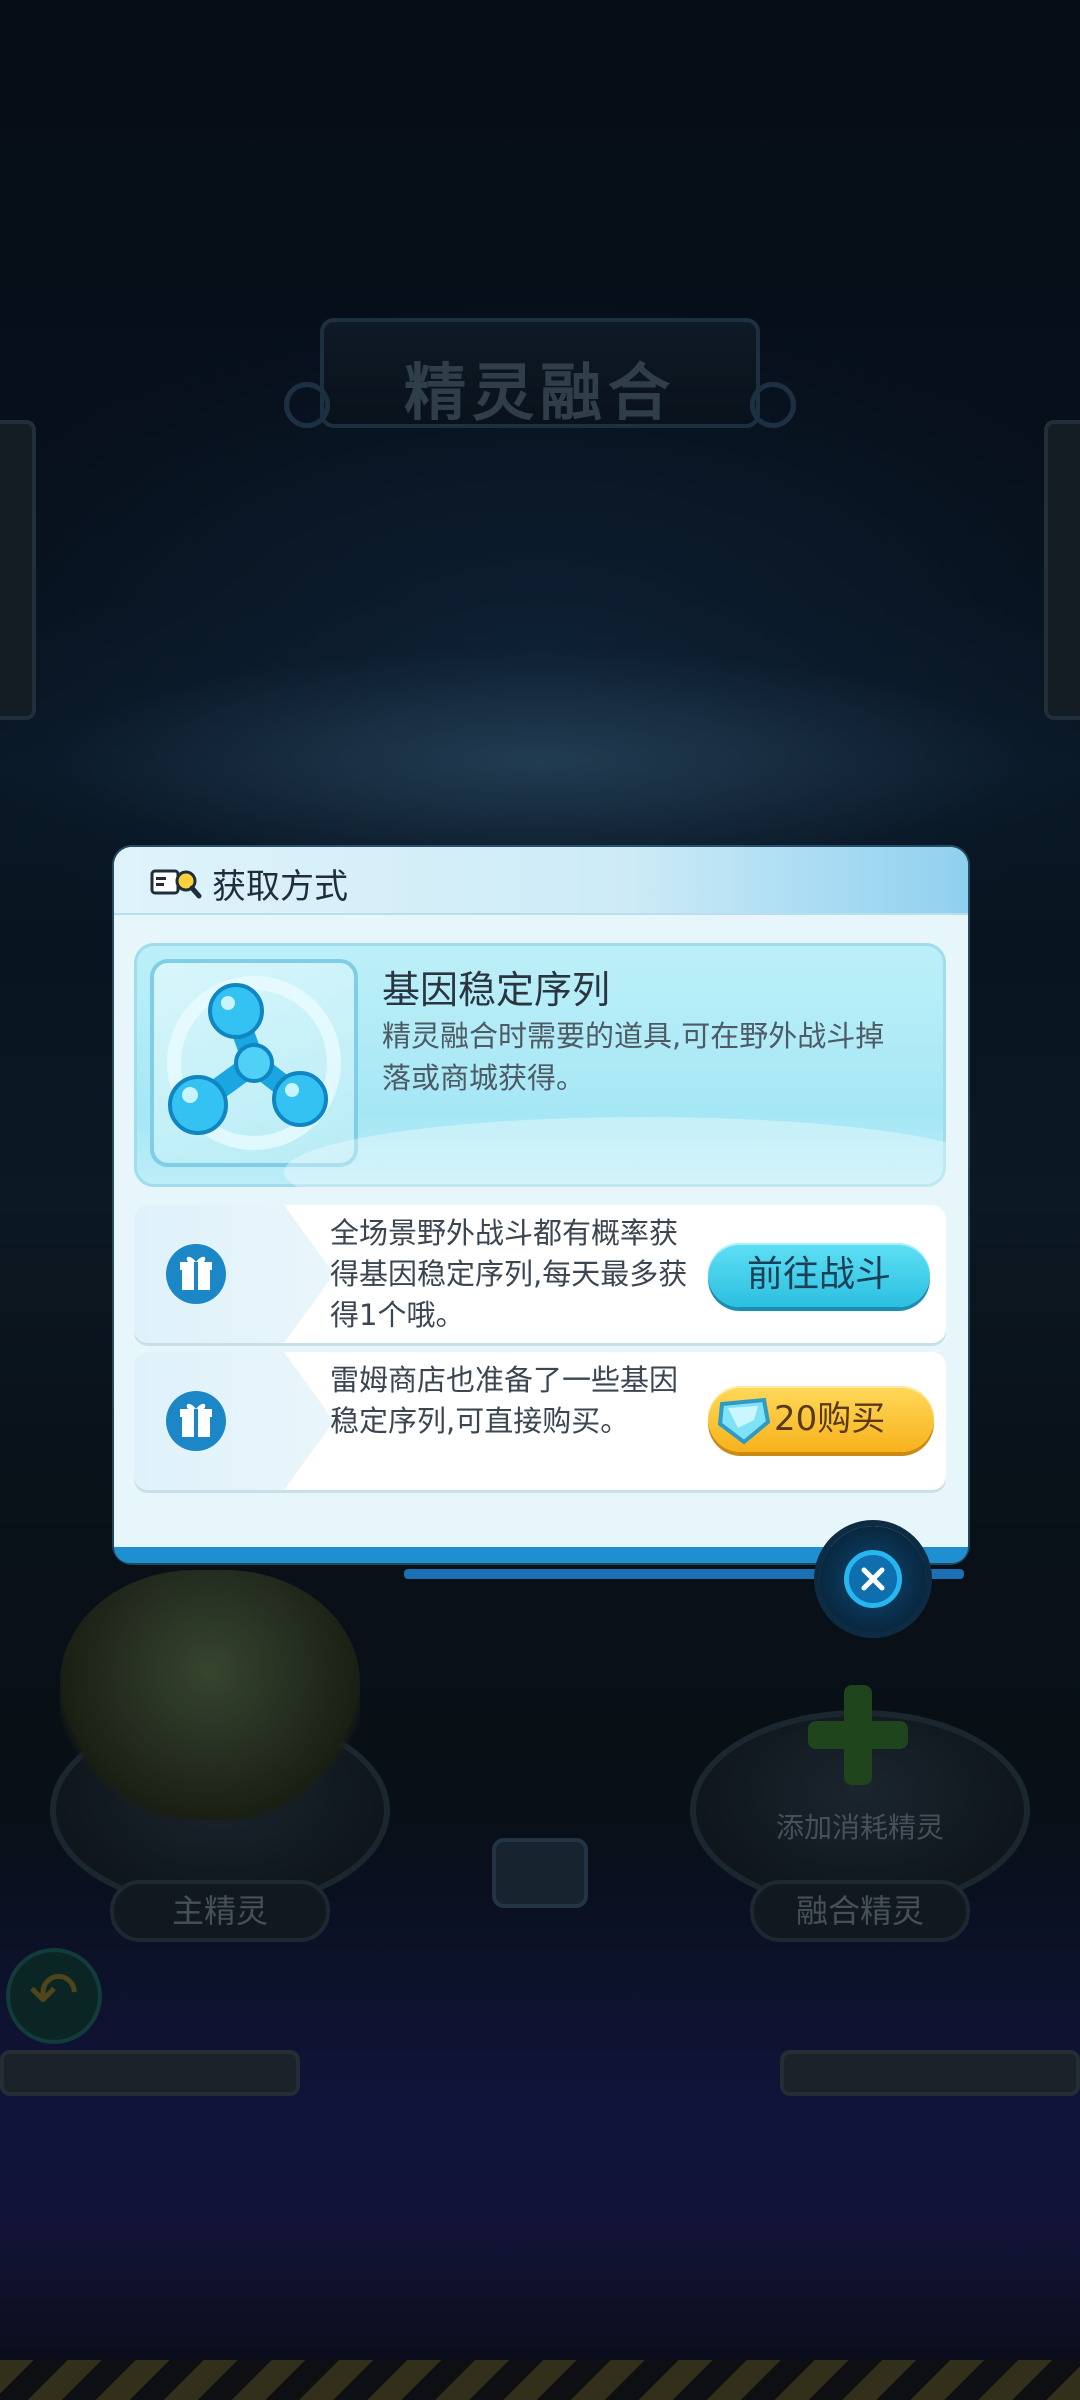 This screenshot has width=1080, height=2400. What do you see at coordinates (744, 1421) in the screenshot?
I see `diamond-icon` at bounding box center [744, 1421].